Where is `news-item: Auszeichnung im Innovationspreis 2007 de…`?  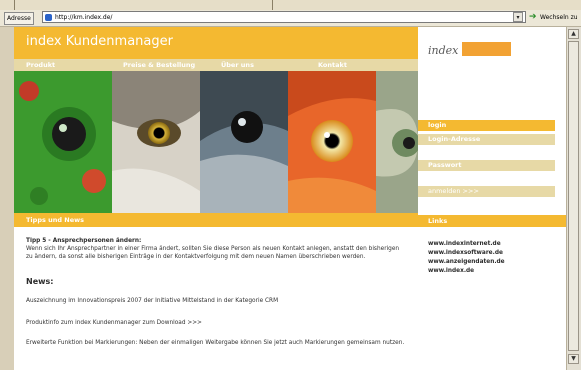
news-item: Auszeichnung im Innovationspreis 2007 de… is located at coordinates (152, 301).